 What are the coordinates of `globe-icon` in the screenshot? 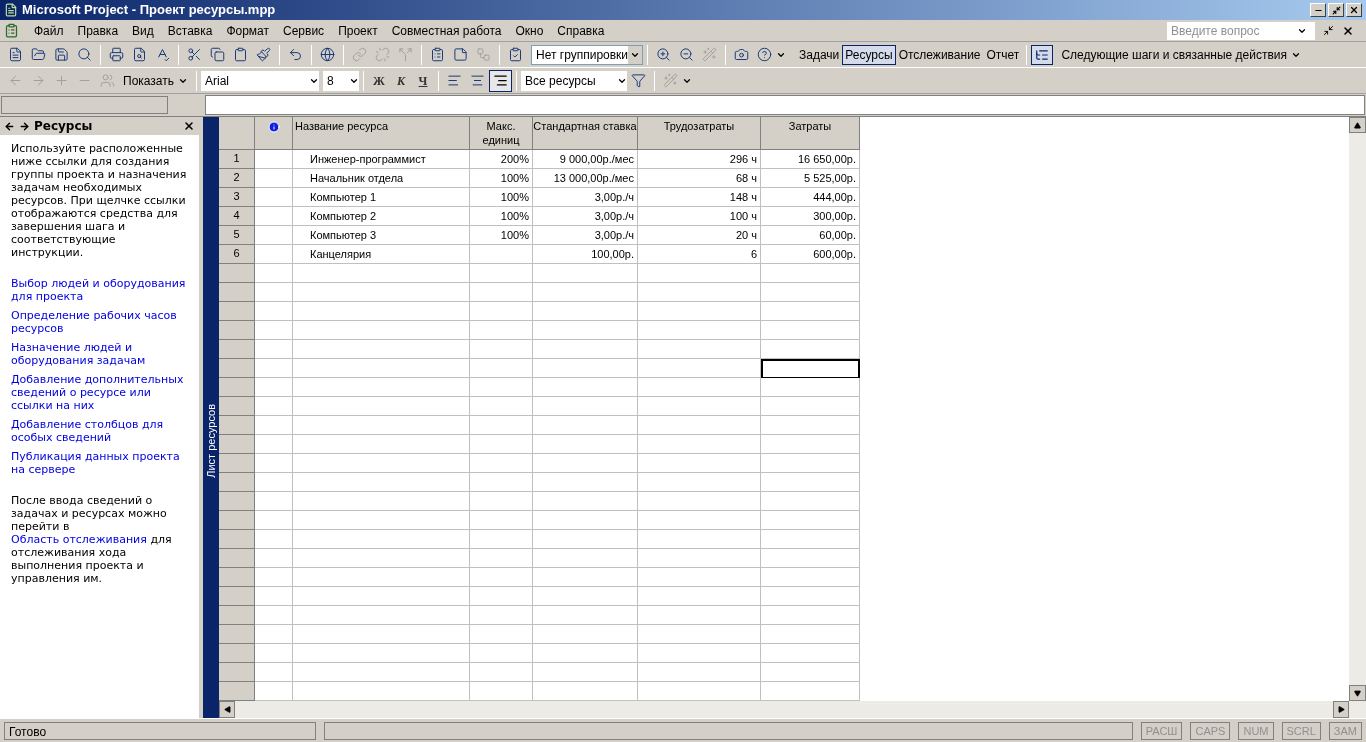 It's located at (327, 54).